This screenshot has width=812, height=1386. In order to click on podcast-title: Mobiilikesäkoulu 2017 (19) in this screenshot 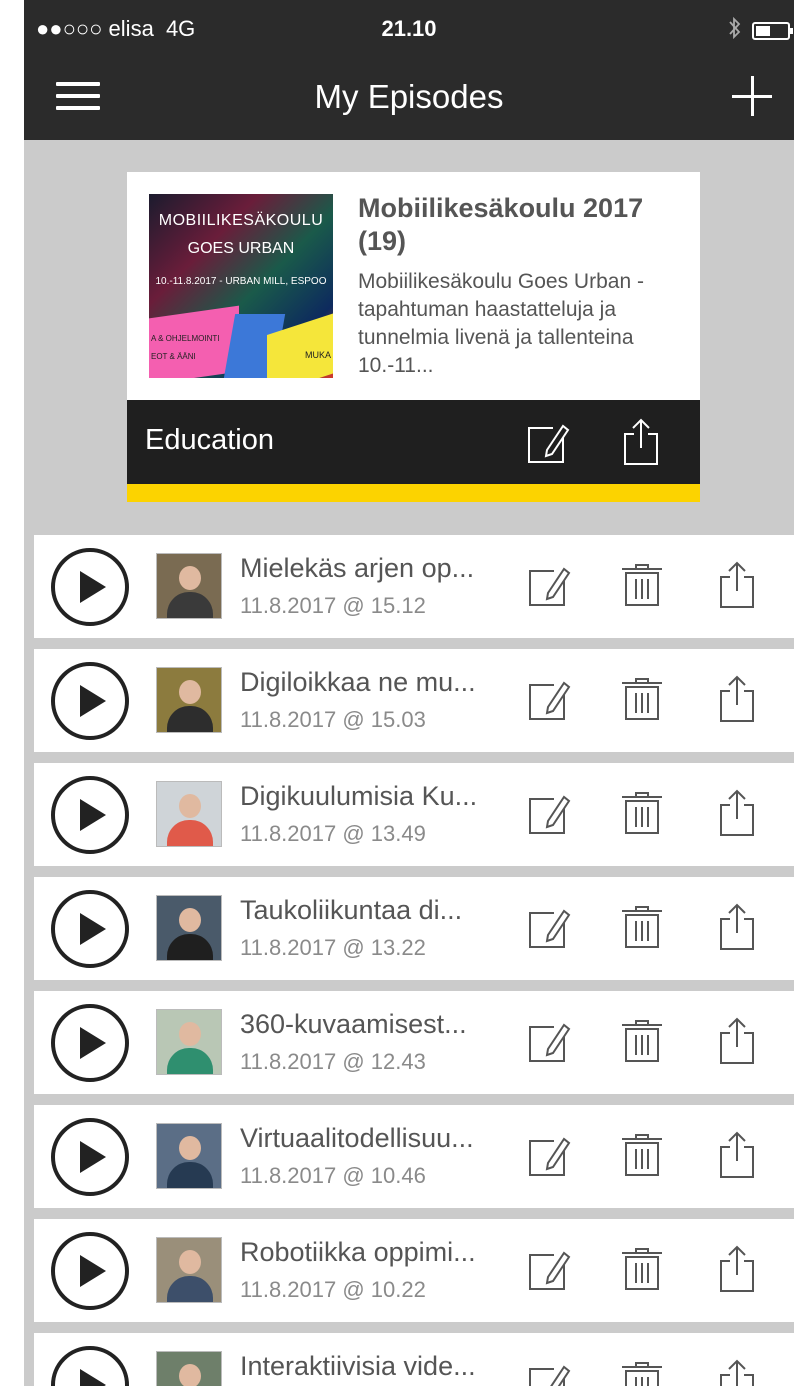, I will do `click(501, 224)`.